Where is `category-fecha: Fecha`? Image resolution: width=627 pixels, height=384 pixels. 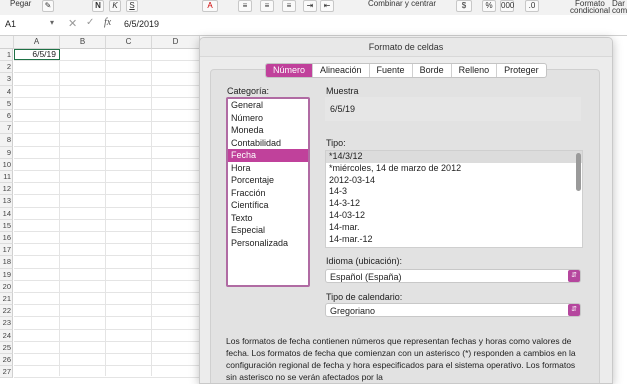
category-fecha: Fecha is located at coordinates (268, 155).